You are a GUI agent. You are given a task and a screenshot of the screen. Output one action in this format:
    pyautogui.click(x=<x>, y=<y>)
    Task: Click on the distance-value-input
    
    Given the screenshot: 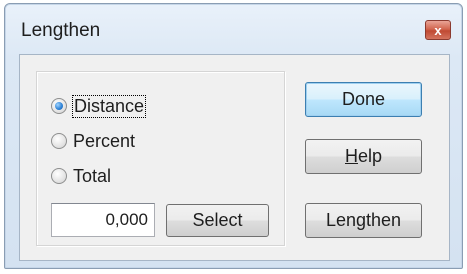 What is the action you would take?
    pyautogui.click(x=103, y=220)
    